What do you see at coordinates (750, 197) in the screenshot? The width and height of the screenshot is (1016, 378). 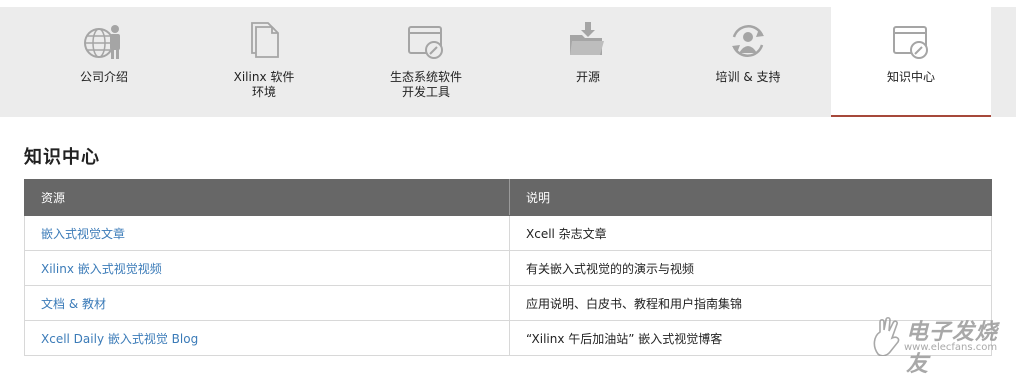 I see `column-header-description: 说明` at bounding box center [750, 197].